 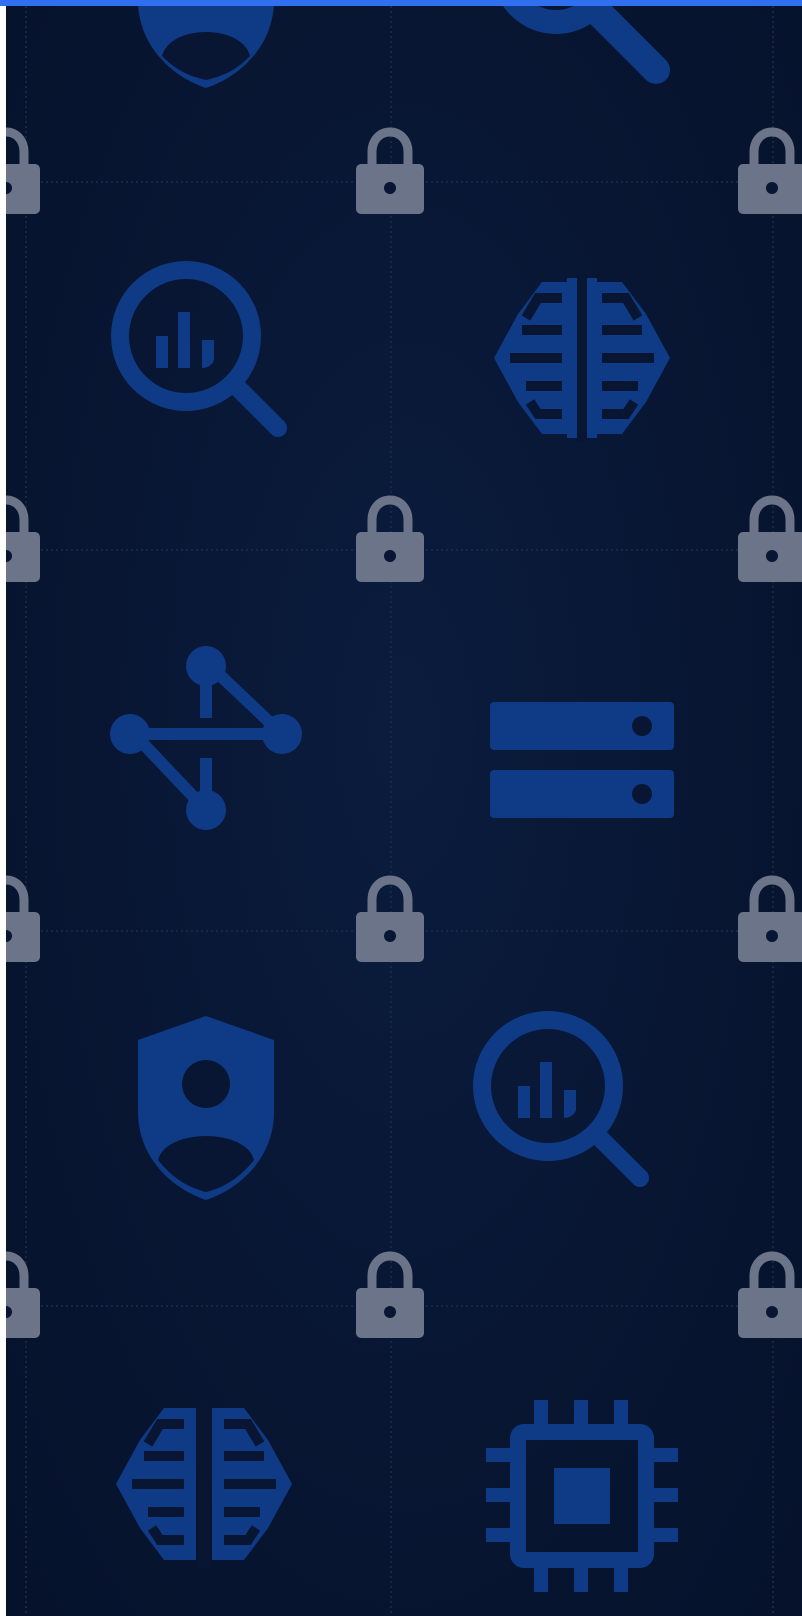 I want to click on chip-icon, so click(x=582, y=1496).